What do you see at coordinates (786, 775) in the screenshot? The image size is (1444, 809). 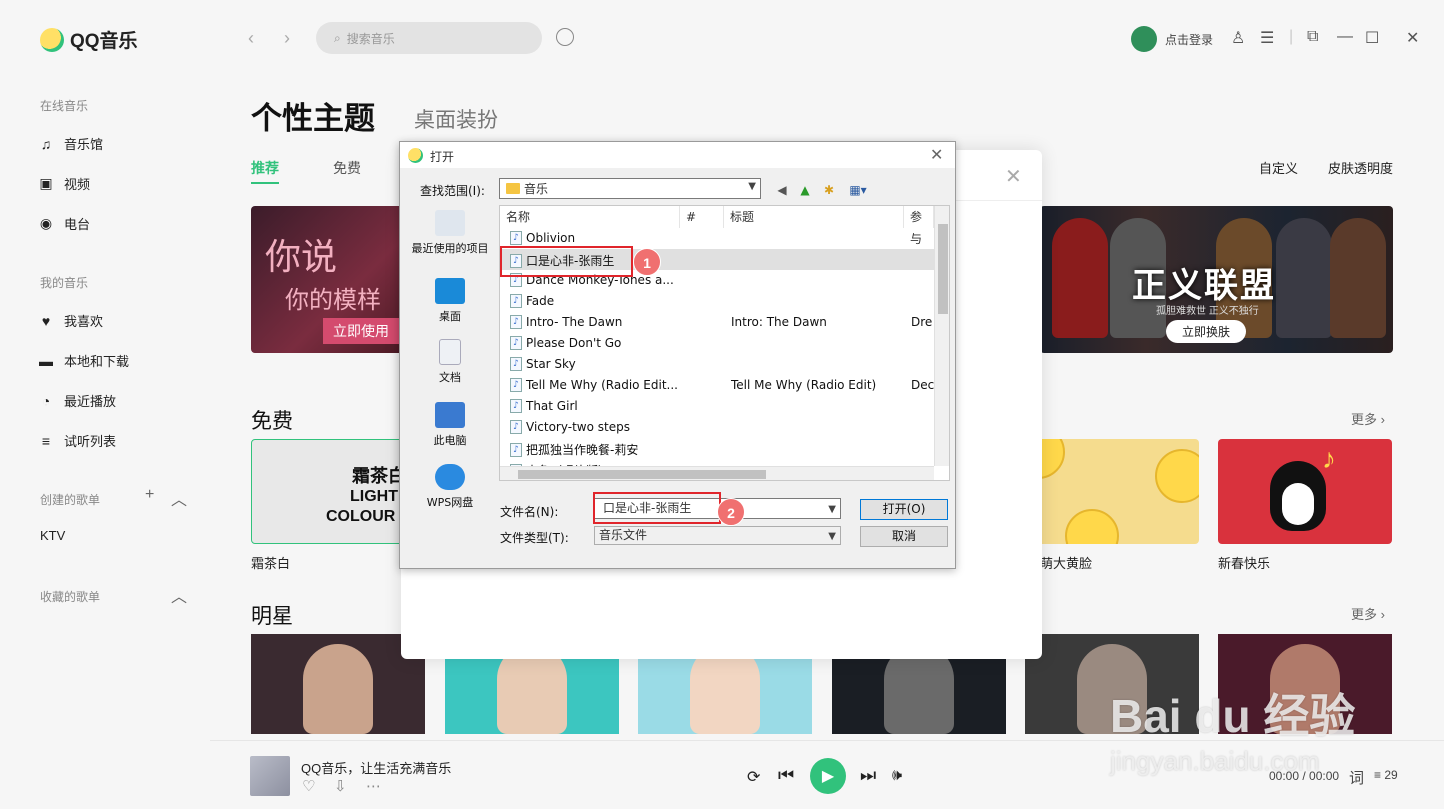 I see `previous-track-icon: ⏮` at bounding box center [786, 775].